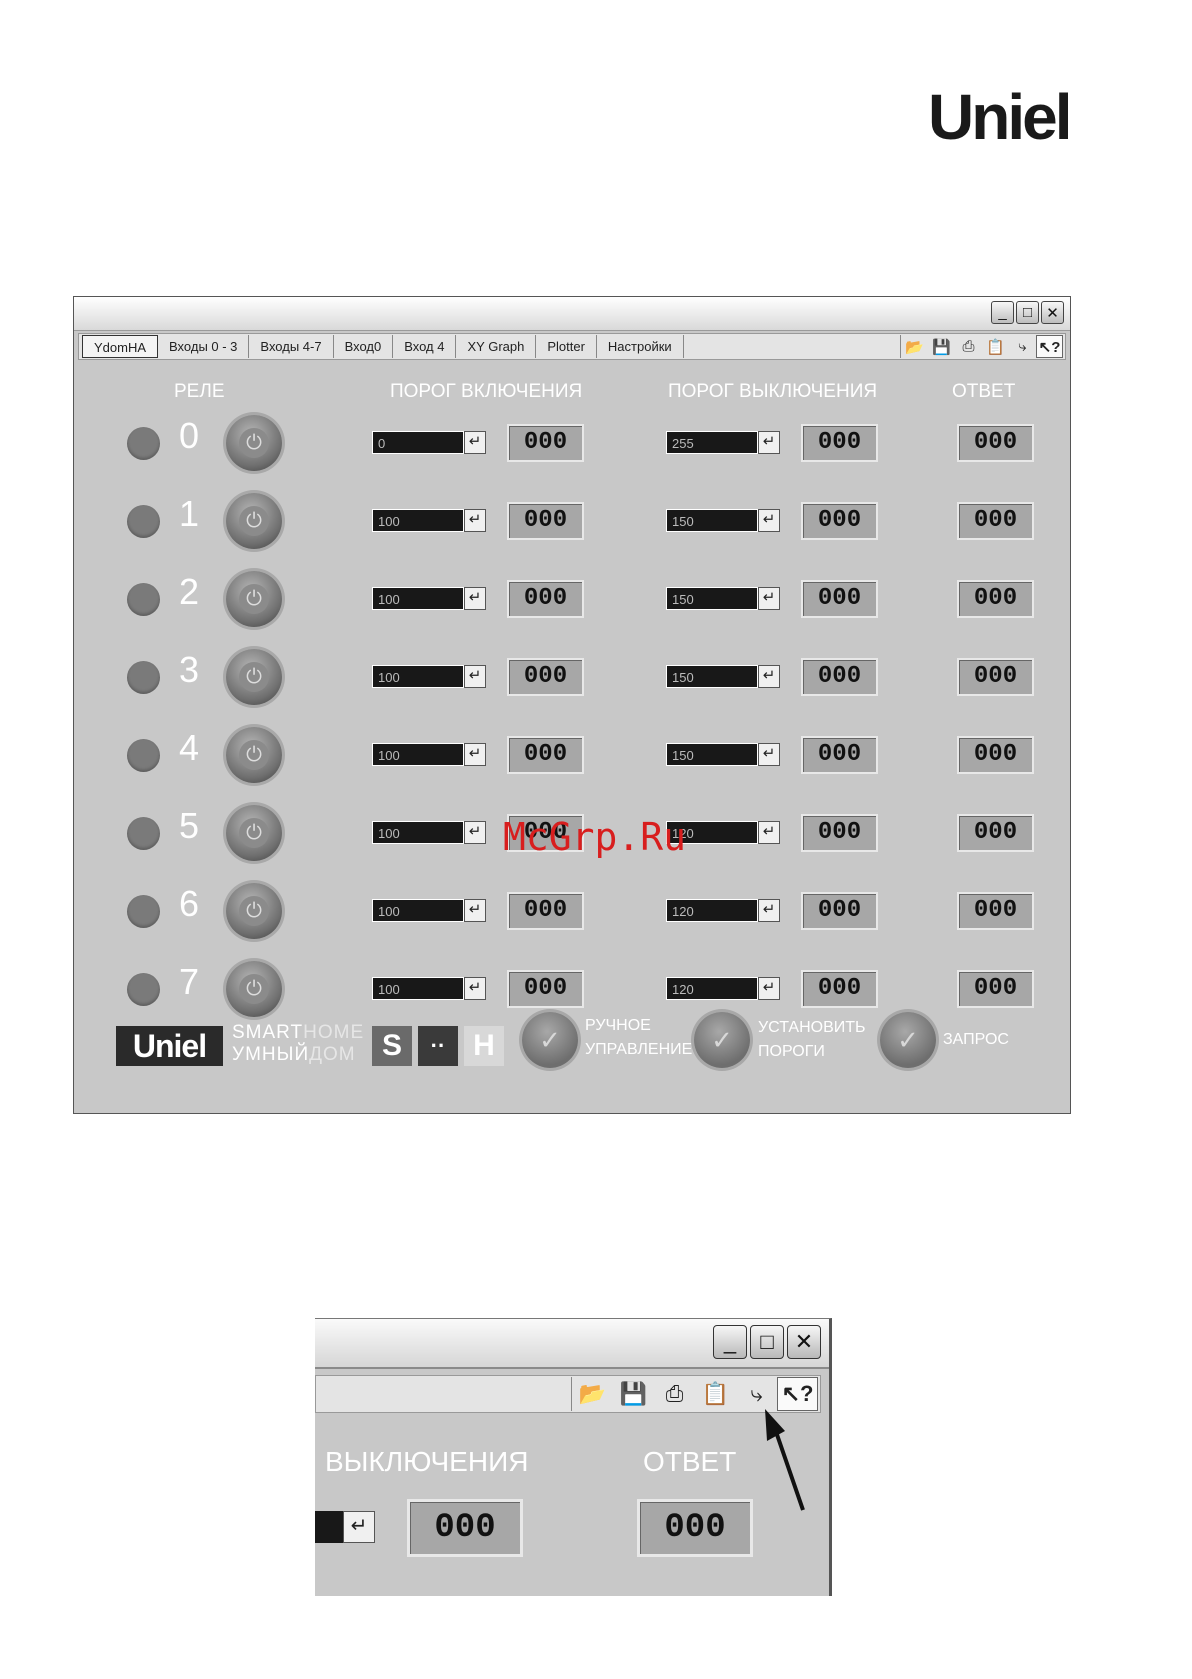 This screenshot has width=1192, height=1679. Describe the element at coordinates (204, 346) in the screenshot. I see `tab-inputs-0-3: Входы 0 - 3` at that location.